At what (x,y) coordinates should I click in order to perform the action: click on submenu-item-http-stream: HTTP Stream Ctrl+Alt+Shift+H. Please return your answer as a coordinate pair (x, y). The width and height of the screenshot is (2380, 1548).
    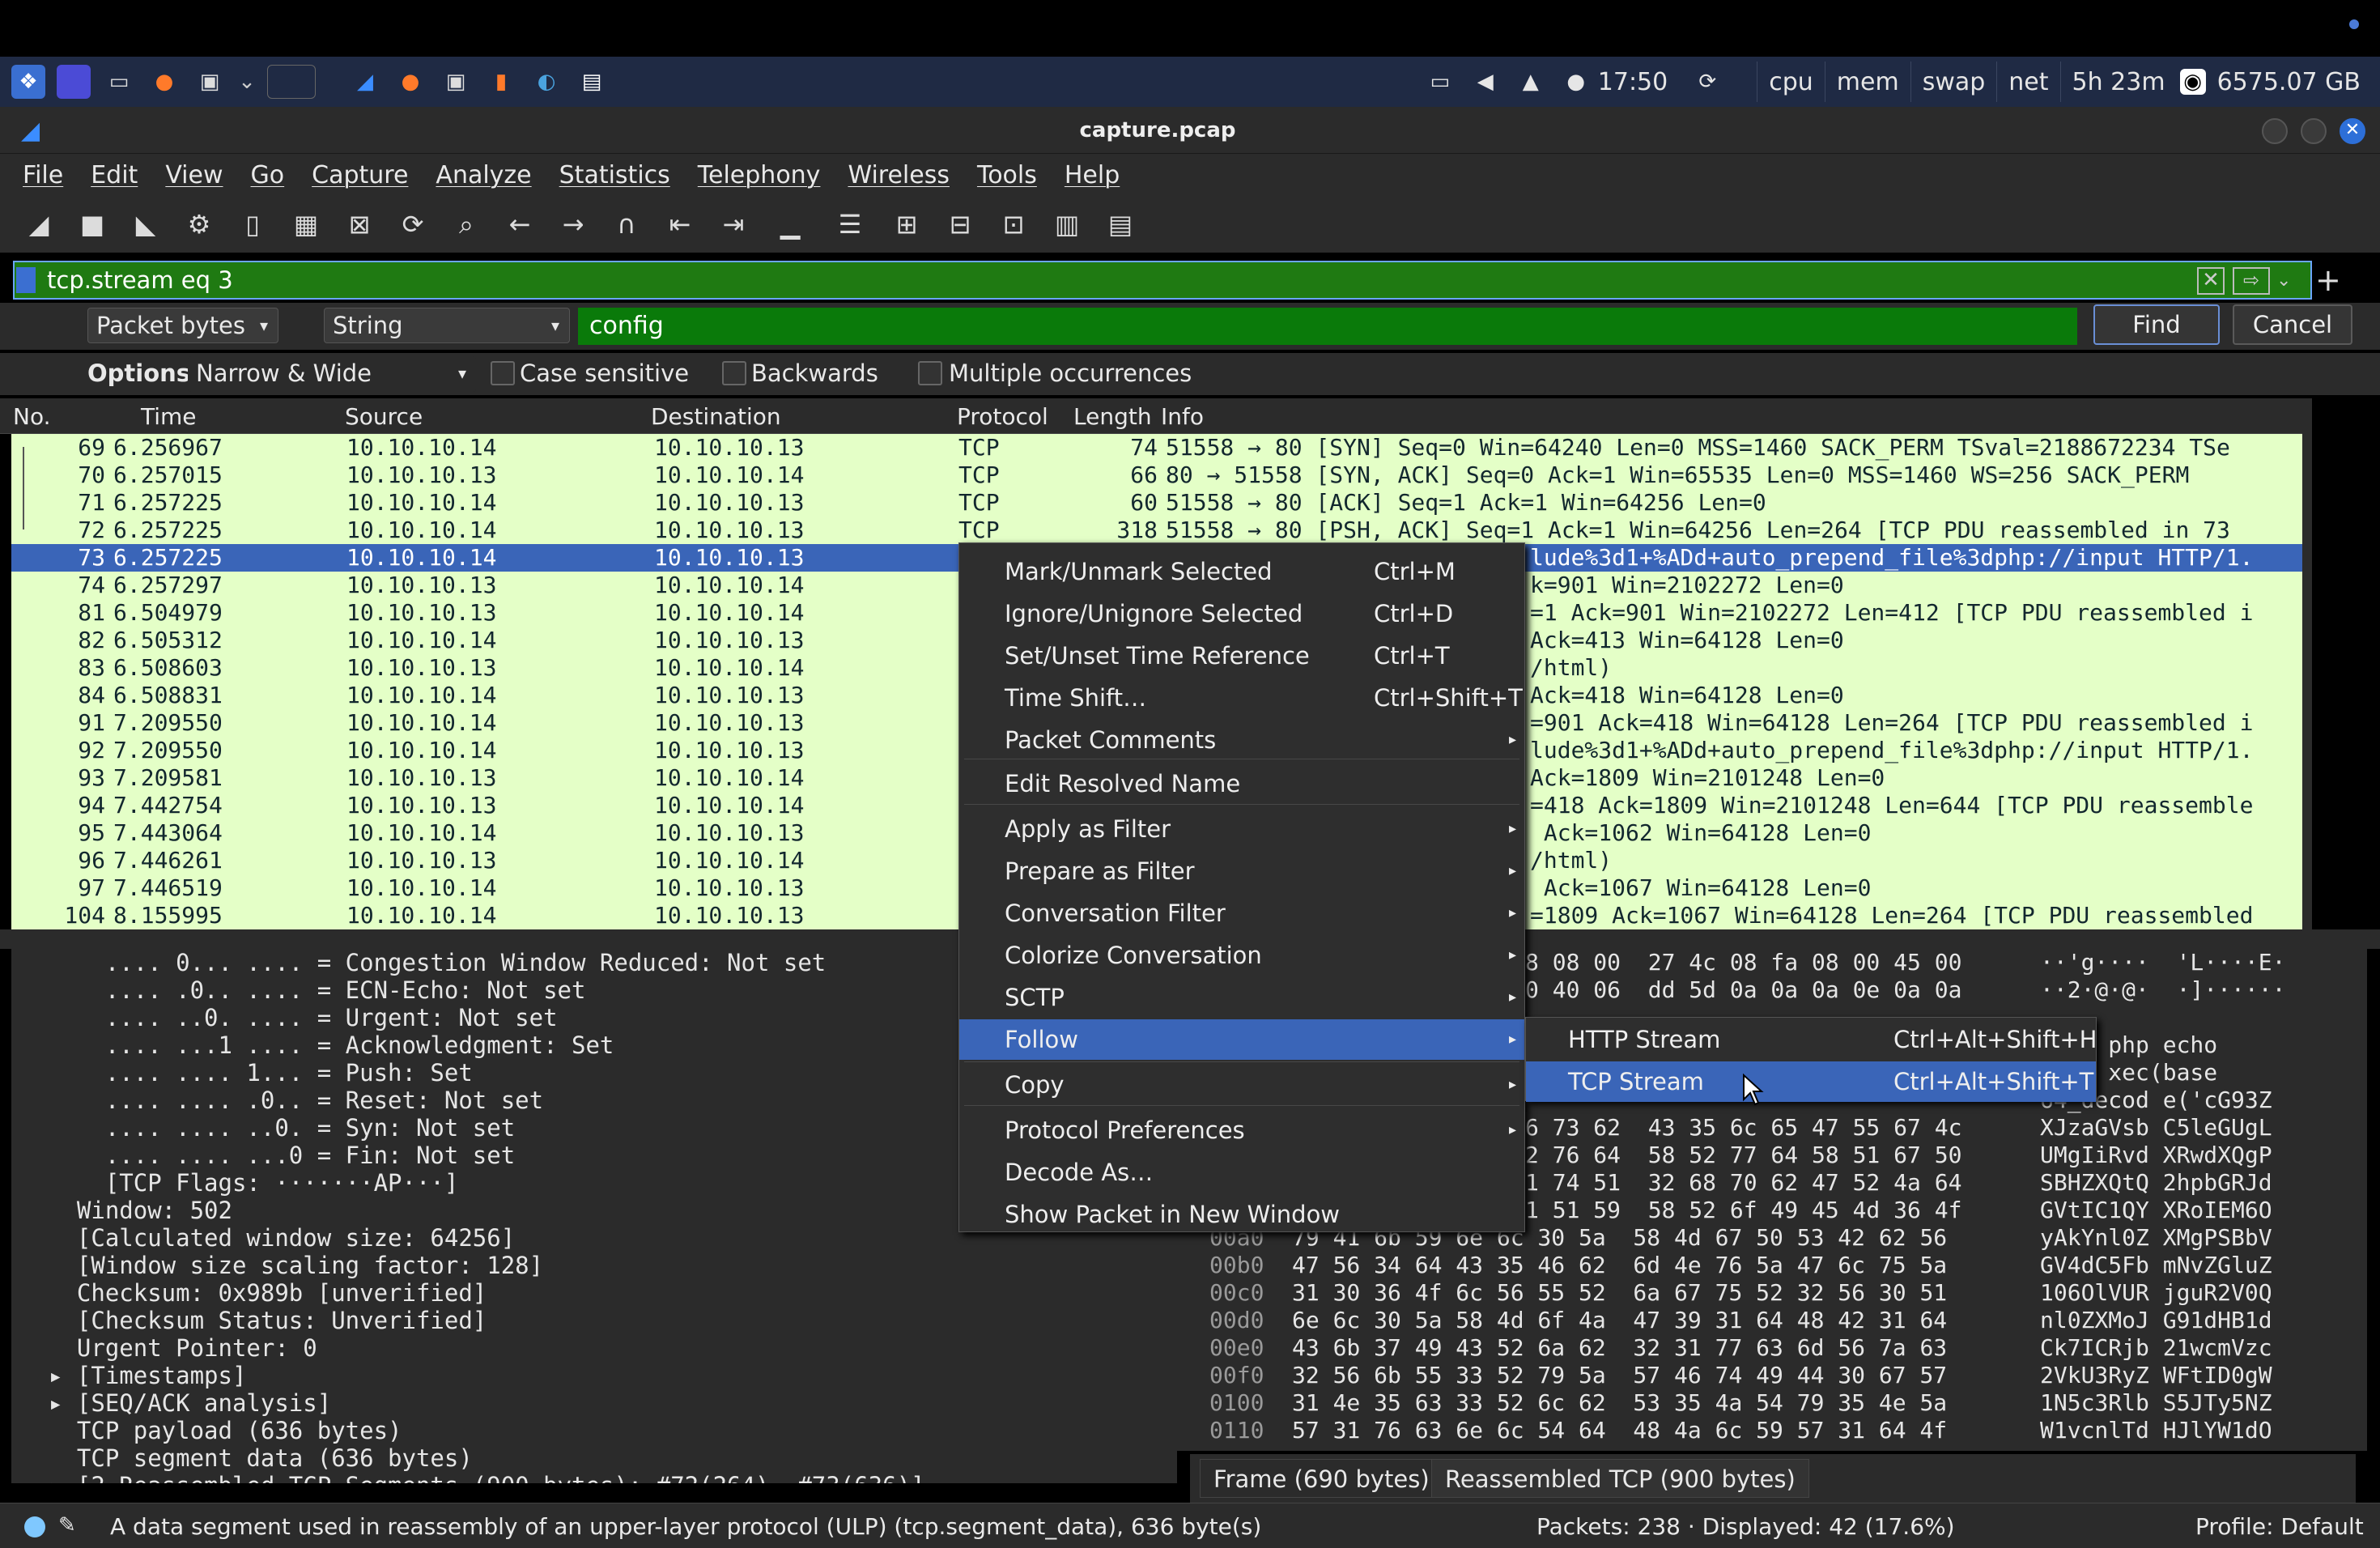
    Looking at the image, I should click on (1812, 1039).